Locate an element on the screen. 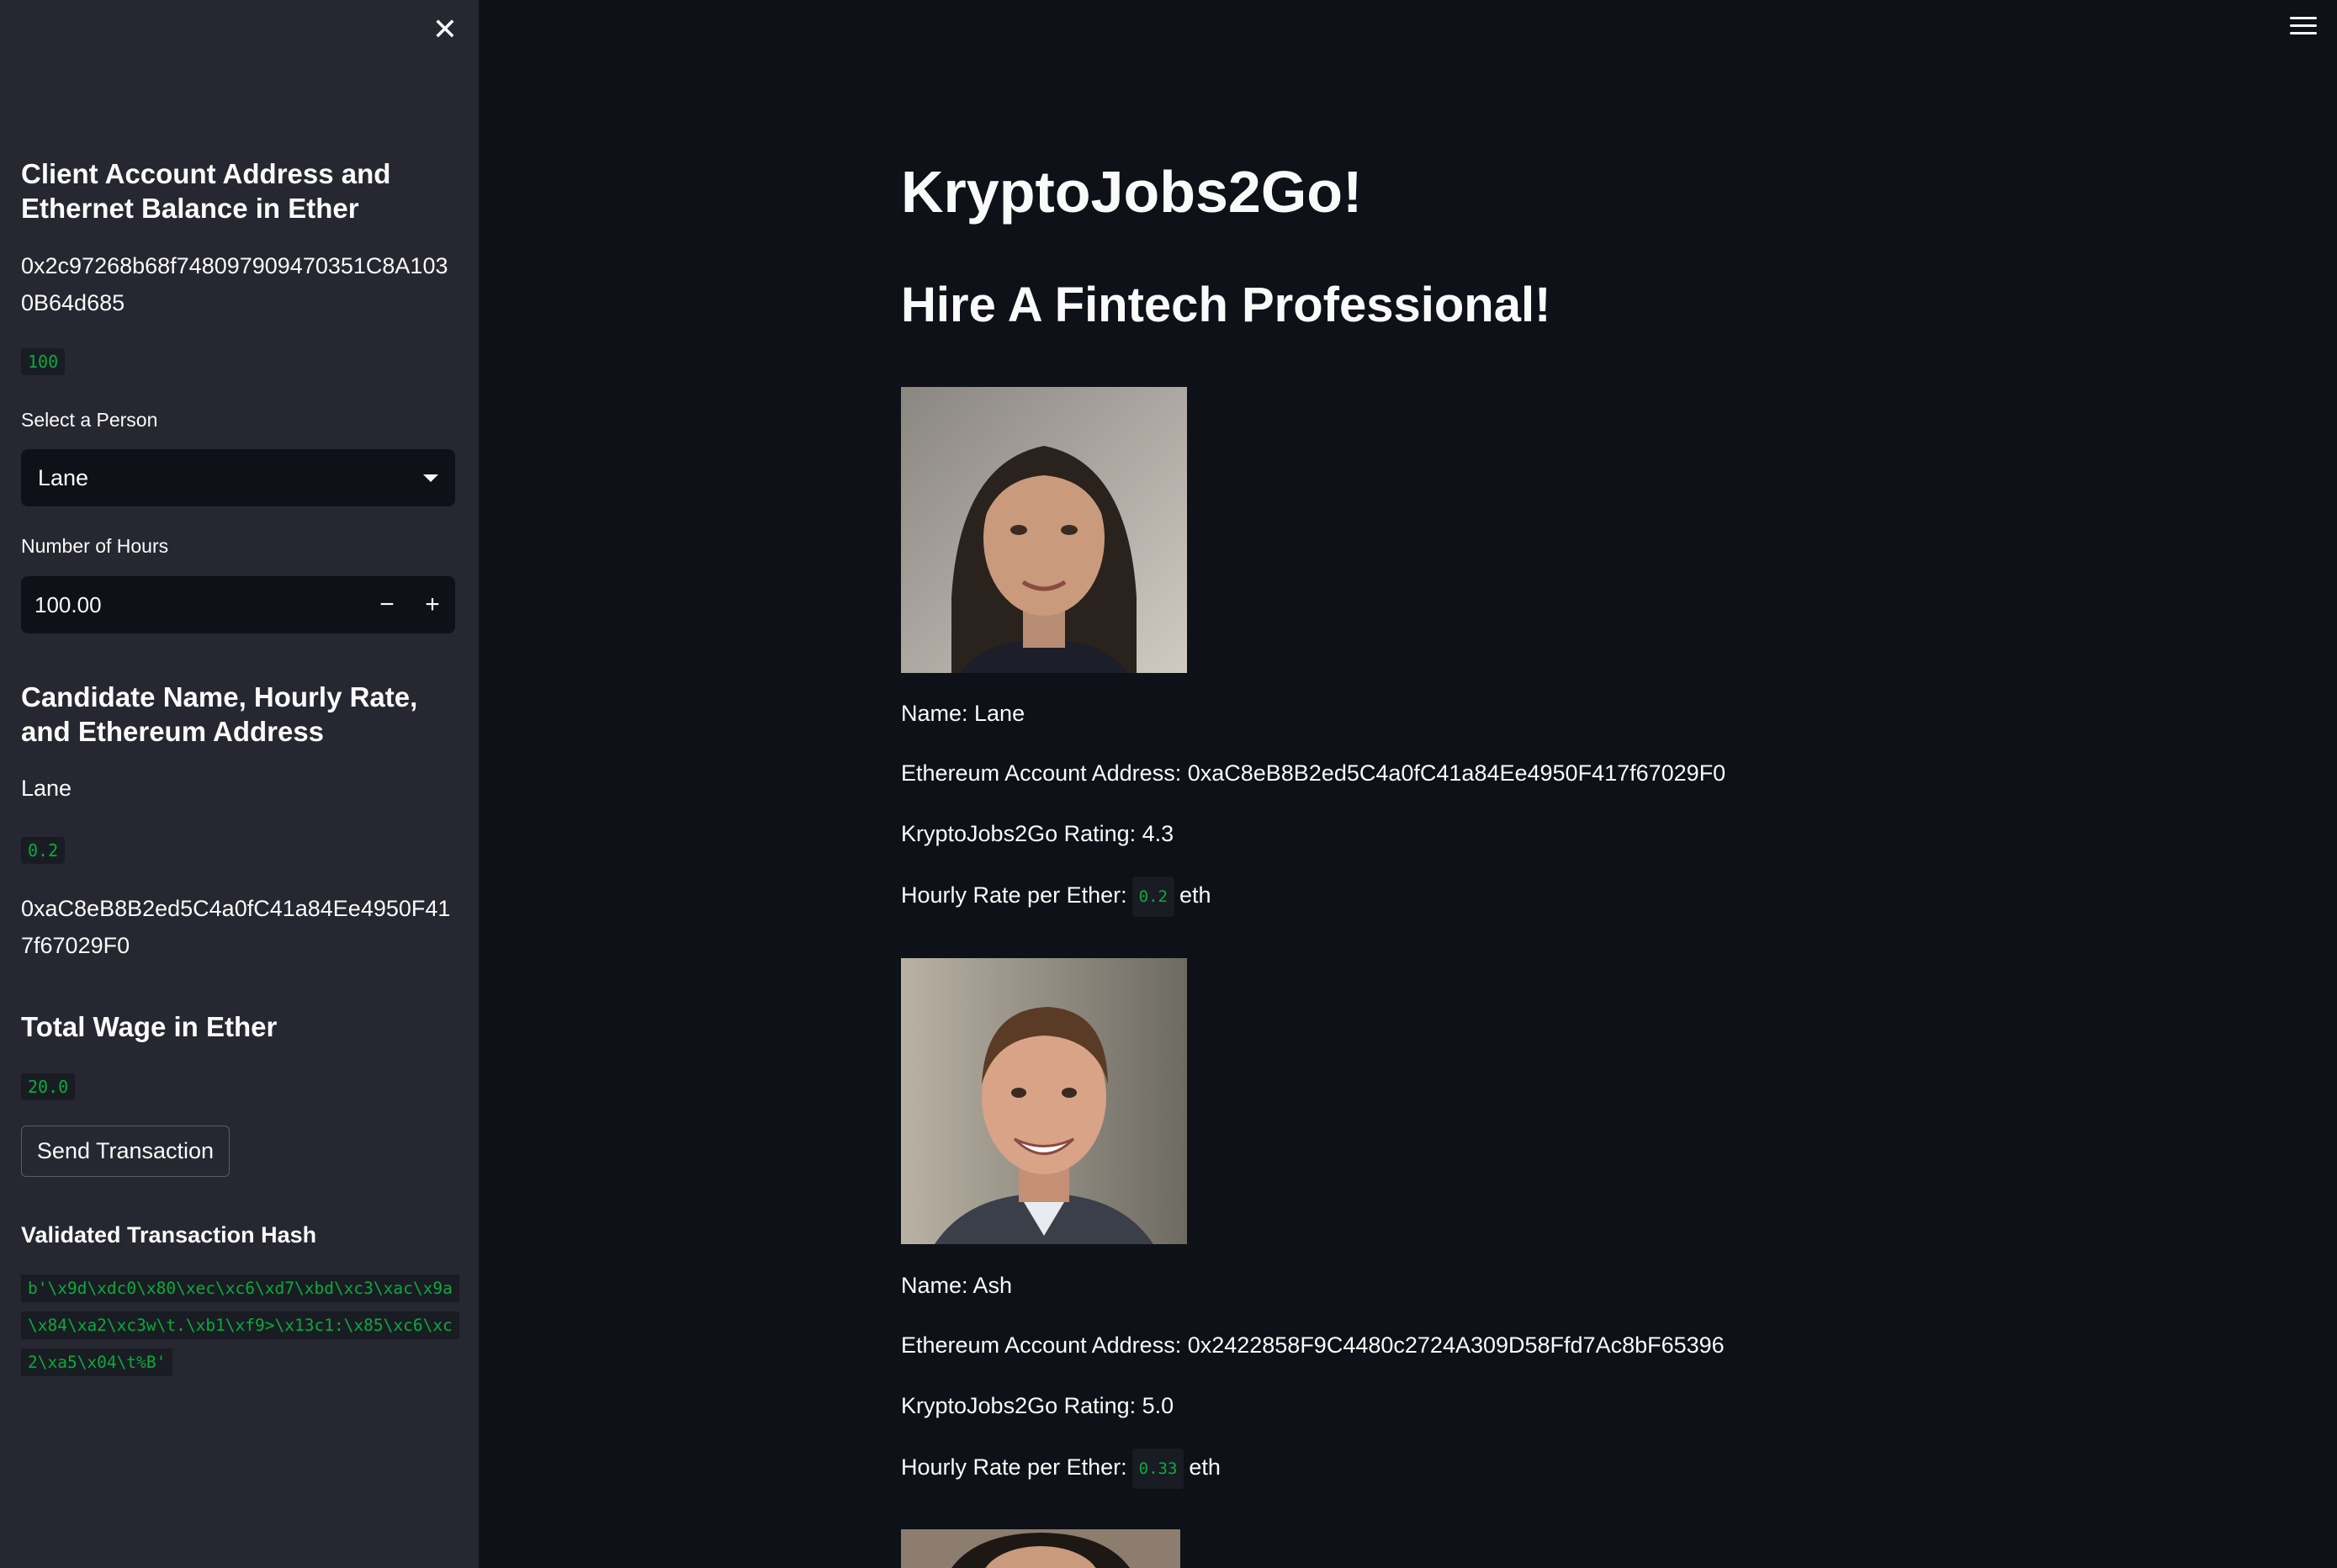  total-wage-value: 20.0 is located at coordinates (48, 1086).